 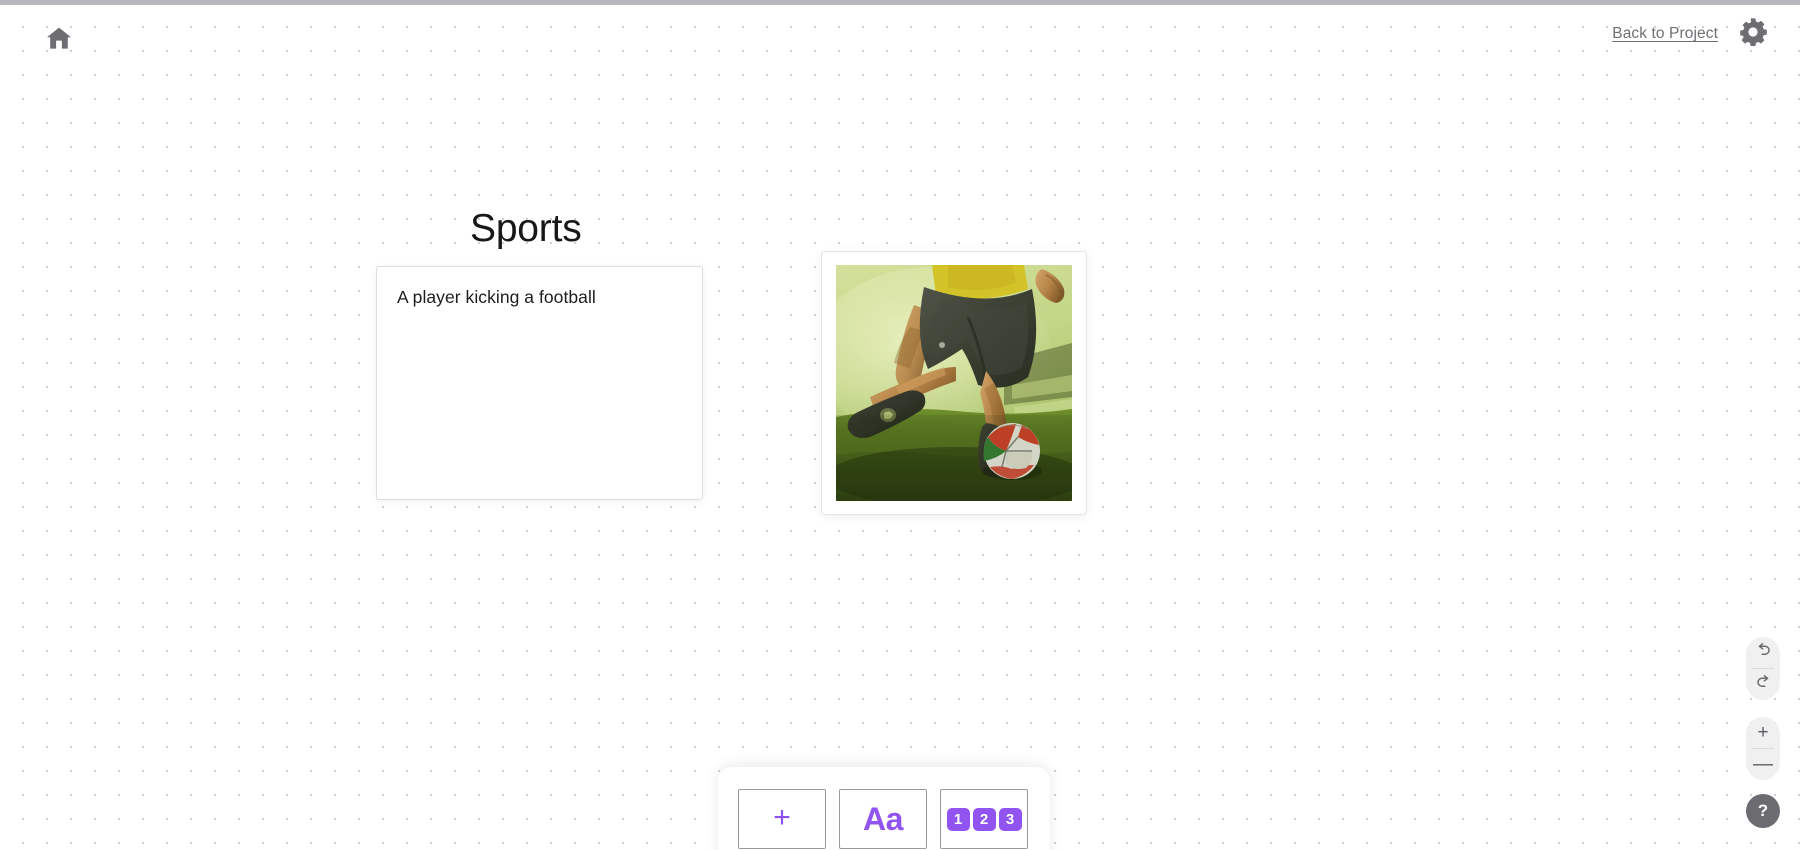 I want to click on home-icon, so click(x=59, y=38).